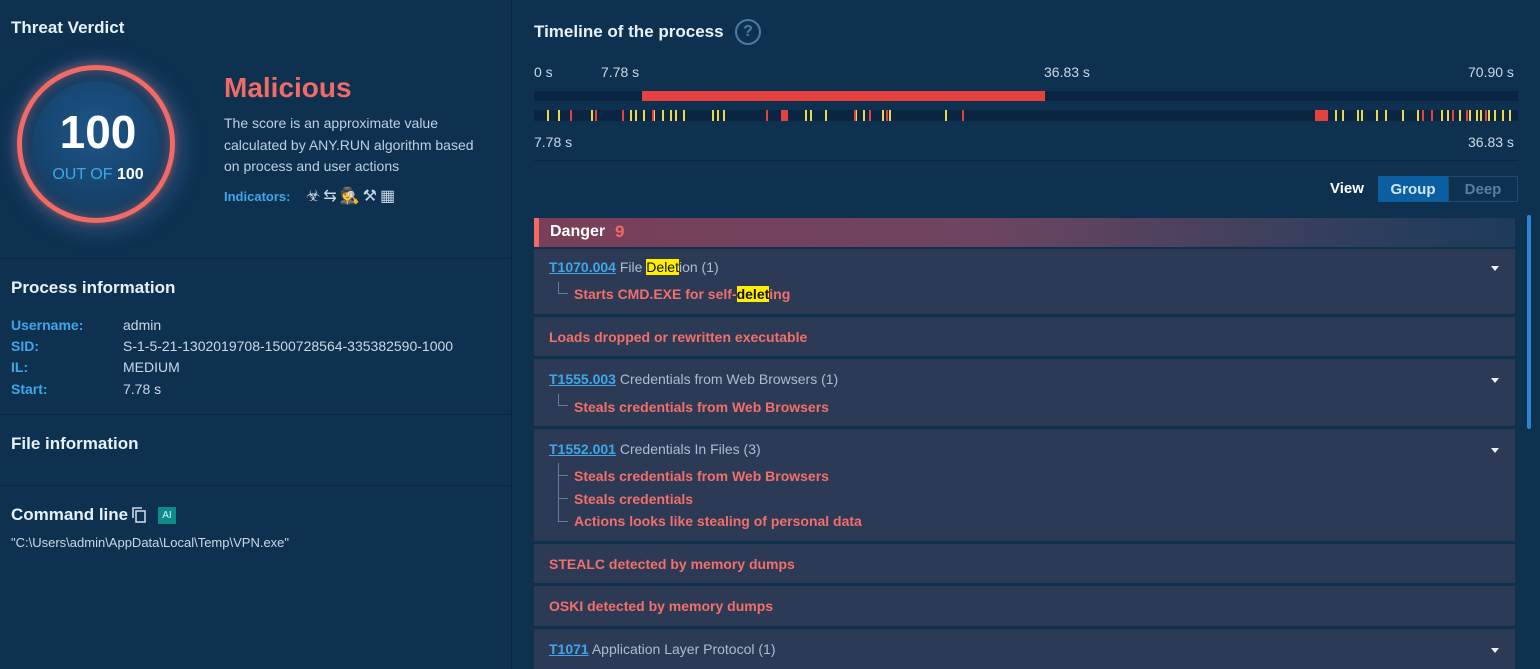 Image resolution: width=1540 pixels, height=669 pixels. Describe the element at coordinates (75, 444) in the screenshot. I see `file-info-title: File information` at that location.